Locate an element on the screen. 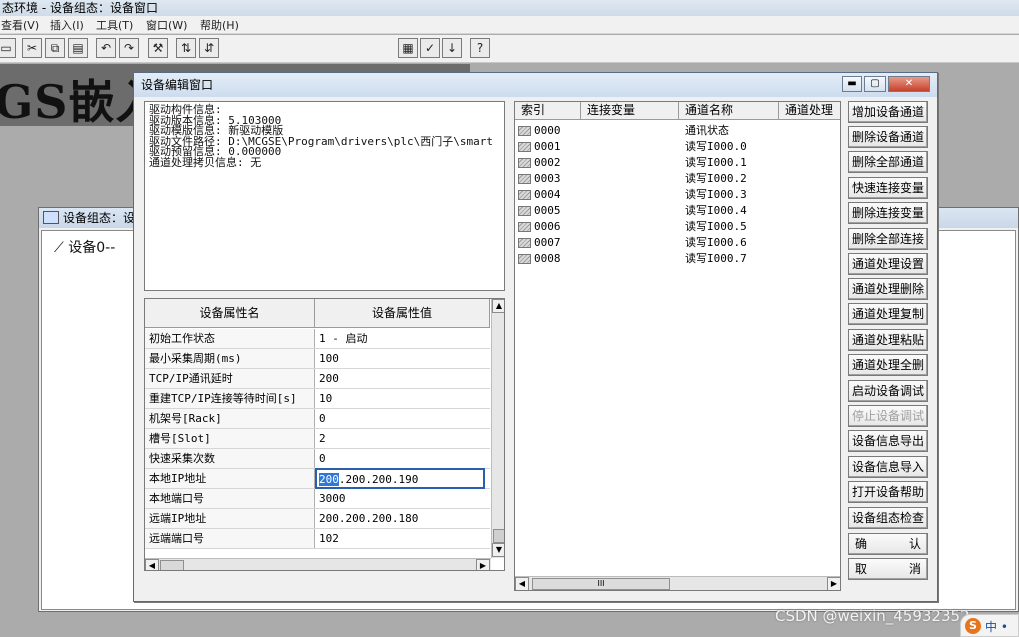 This screenshot has height=637, width=1019. redo-icon: ↷ is located at coordinates (129, 48).